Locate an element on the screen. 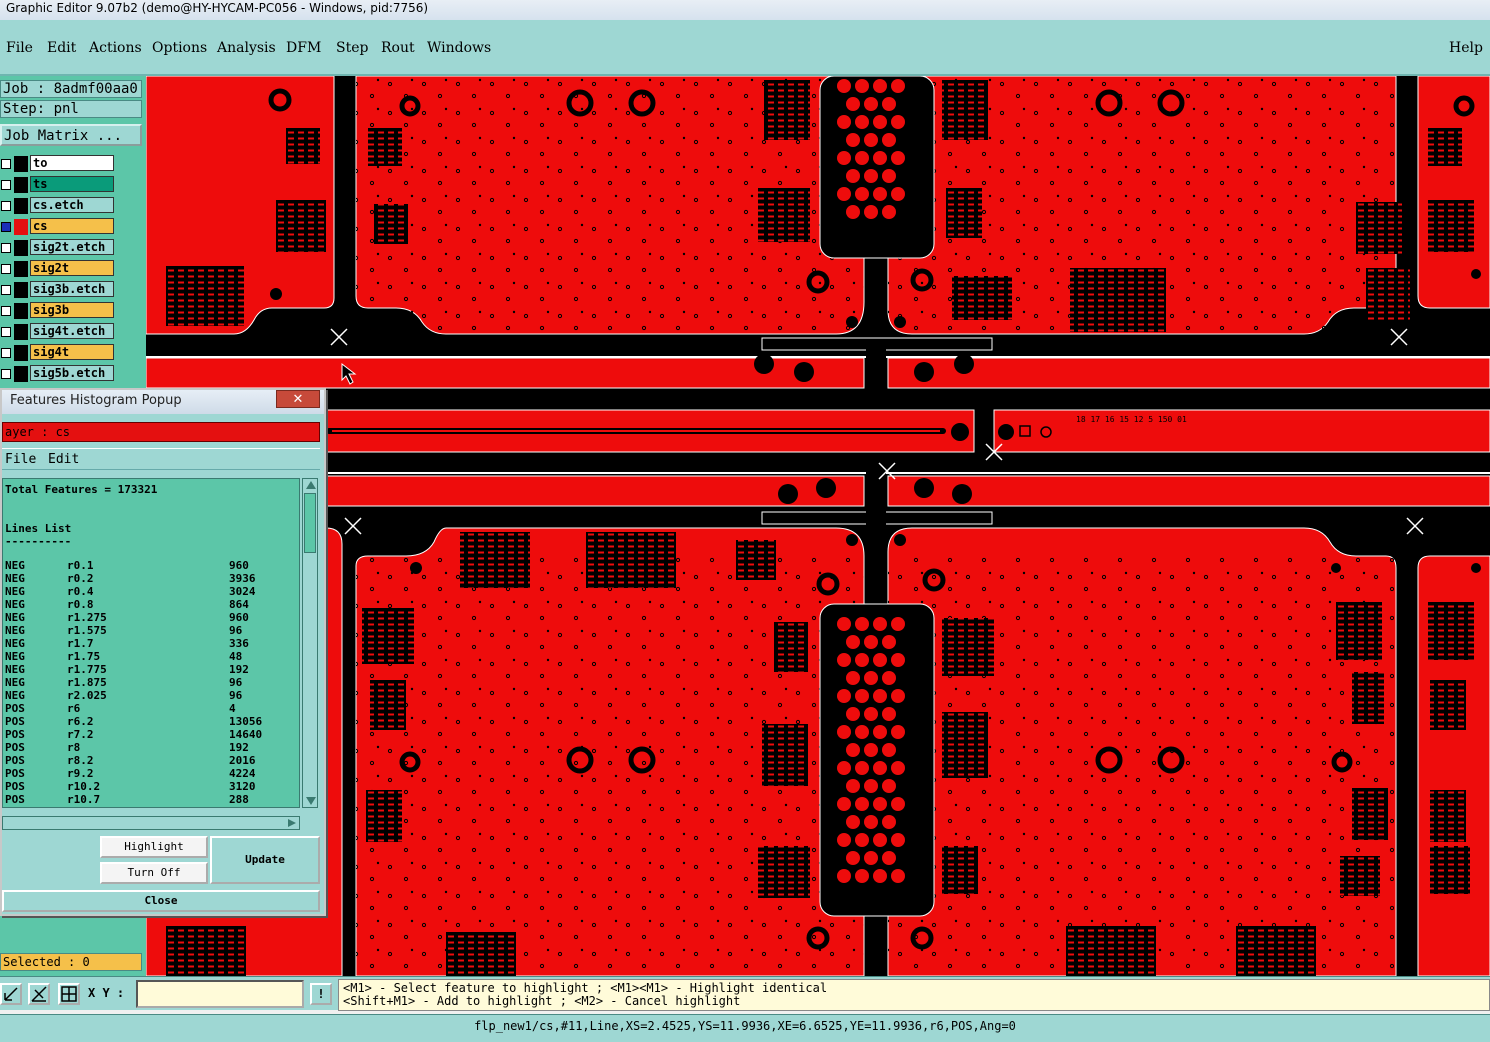 The width and height of the screenshot is (1490, 1042). histogram-row: NEG r1.275 960 is located at coordinates (151, 617).